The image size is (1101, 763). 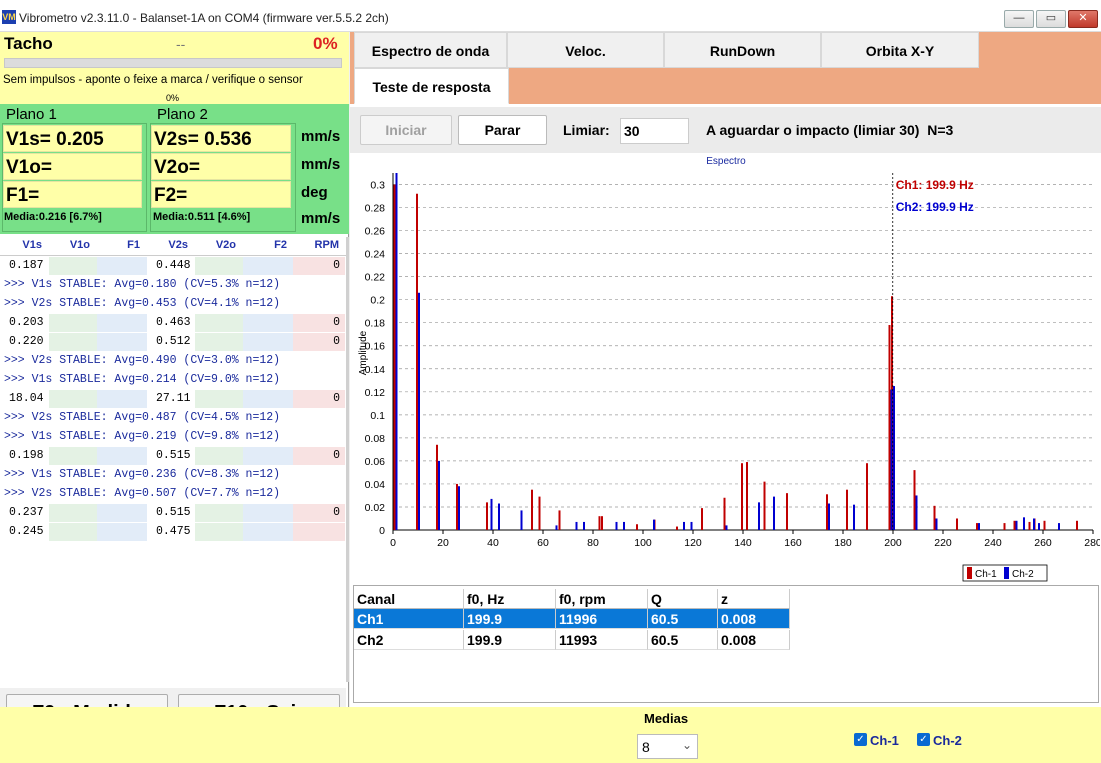 What do you see at coordinates (21, 245) in the screenshot?
I see `col-header-v1s: V1s` at bounding box center [21, 245].